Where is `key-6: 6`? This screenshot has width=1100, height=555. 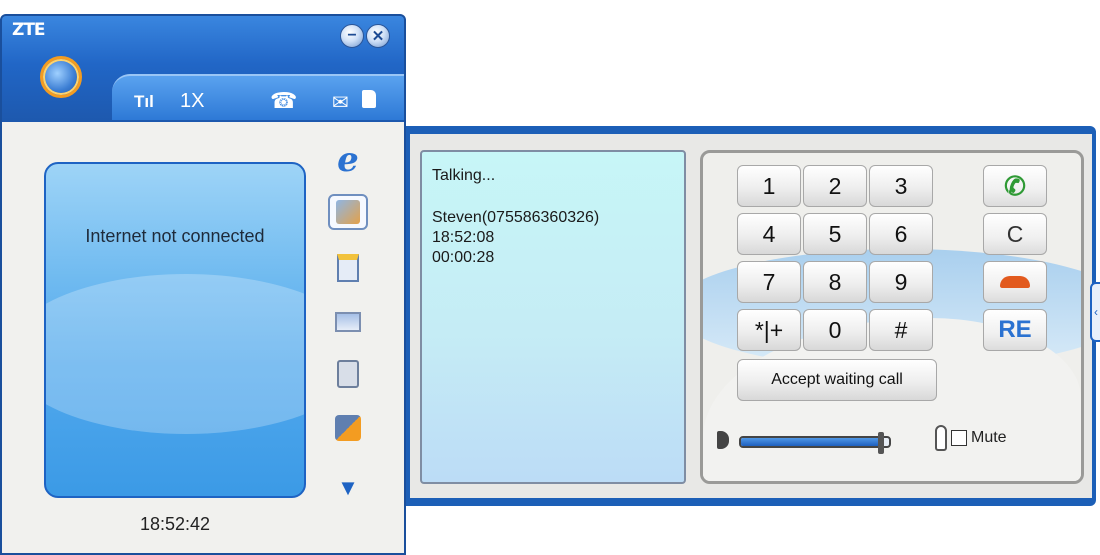 key-6: 6 is located at coordinates (901, 234).